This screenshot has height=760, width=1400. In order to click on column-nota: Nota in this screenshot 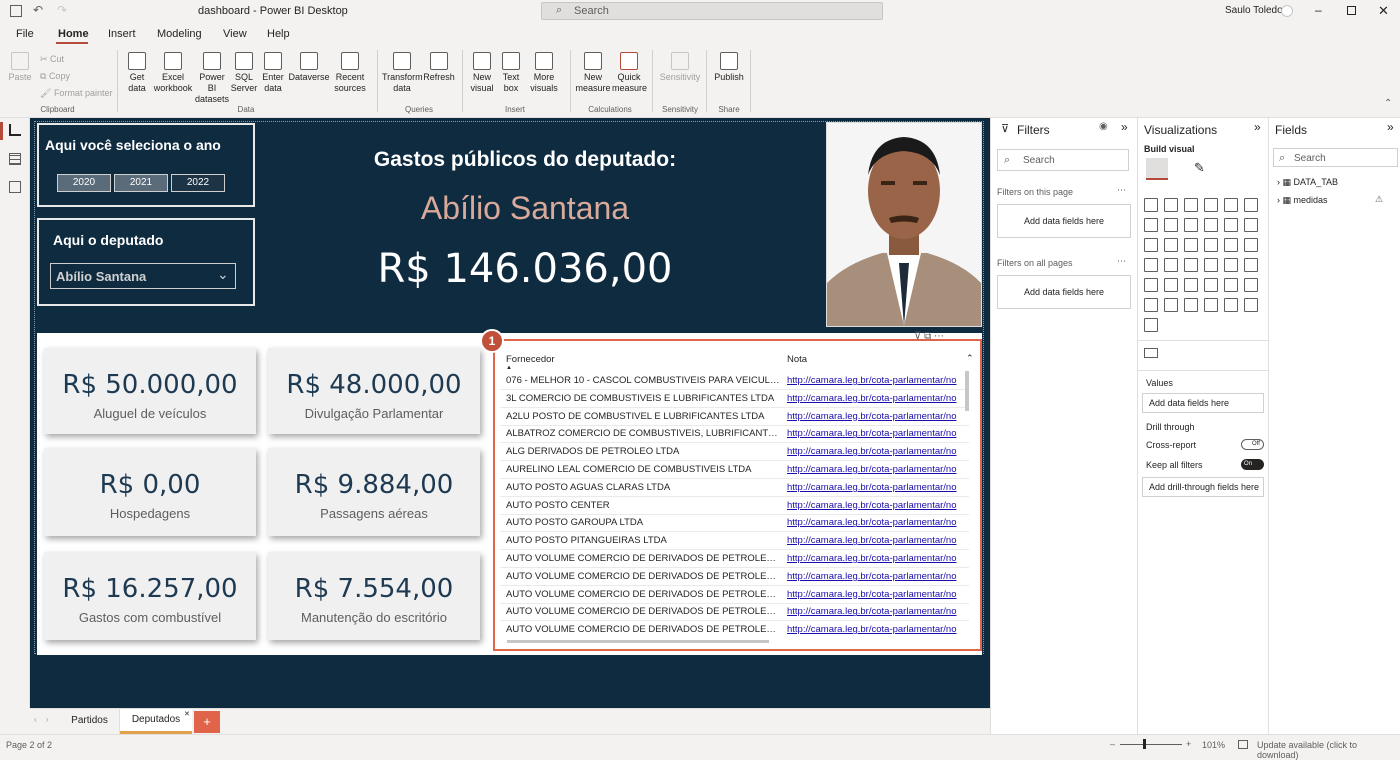, I will do `click(797, 359)`.